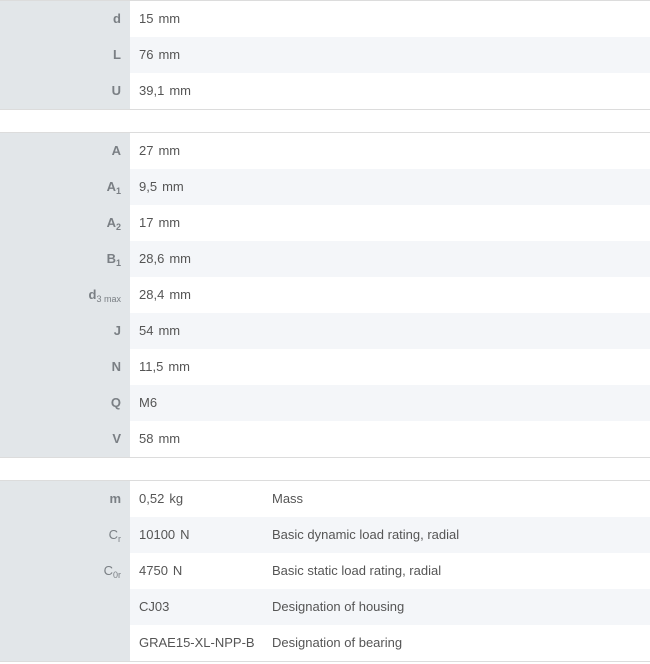 This screenshot has height=664, width=650. What do you see at coordinates (197, 642) in the screenshot?
I see `value: GRAE15-XL-NPP-B` at bounding box center [197, 642].